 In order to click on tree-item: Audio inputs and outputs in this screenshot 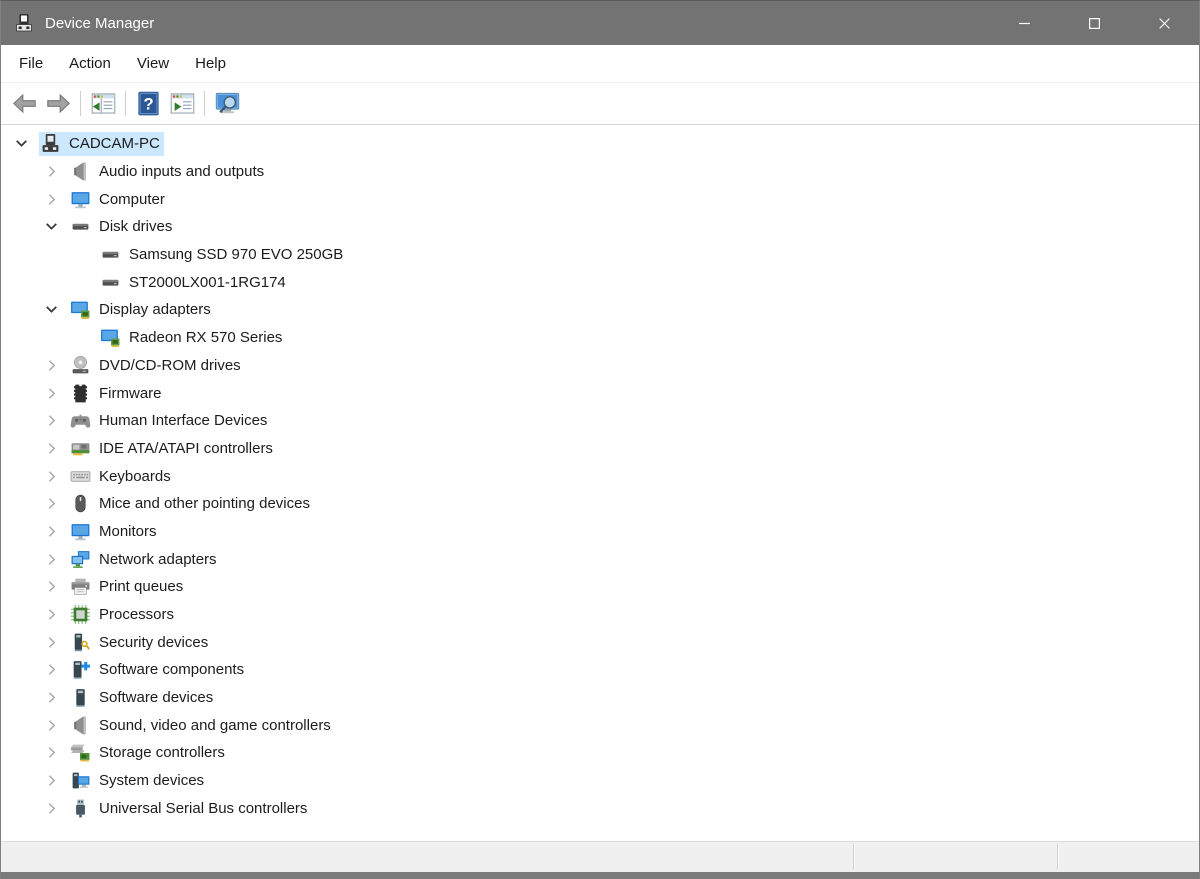, I will do `click(600, 172)`.